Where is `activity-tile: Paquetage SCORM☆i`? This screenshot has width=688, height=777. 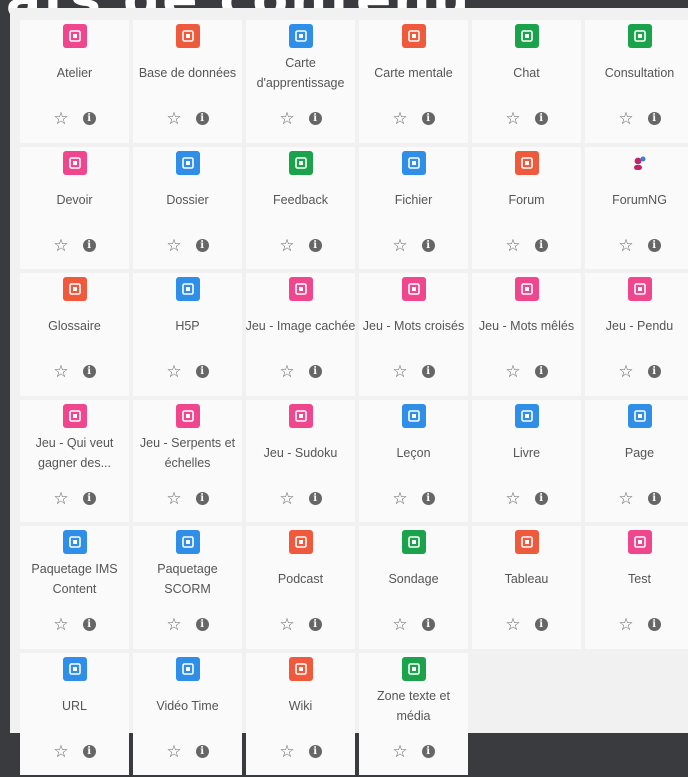
activity-tile: Paquetage SCORM☆i is located at coordinates (187, 587).